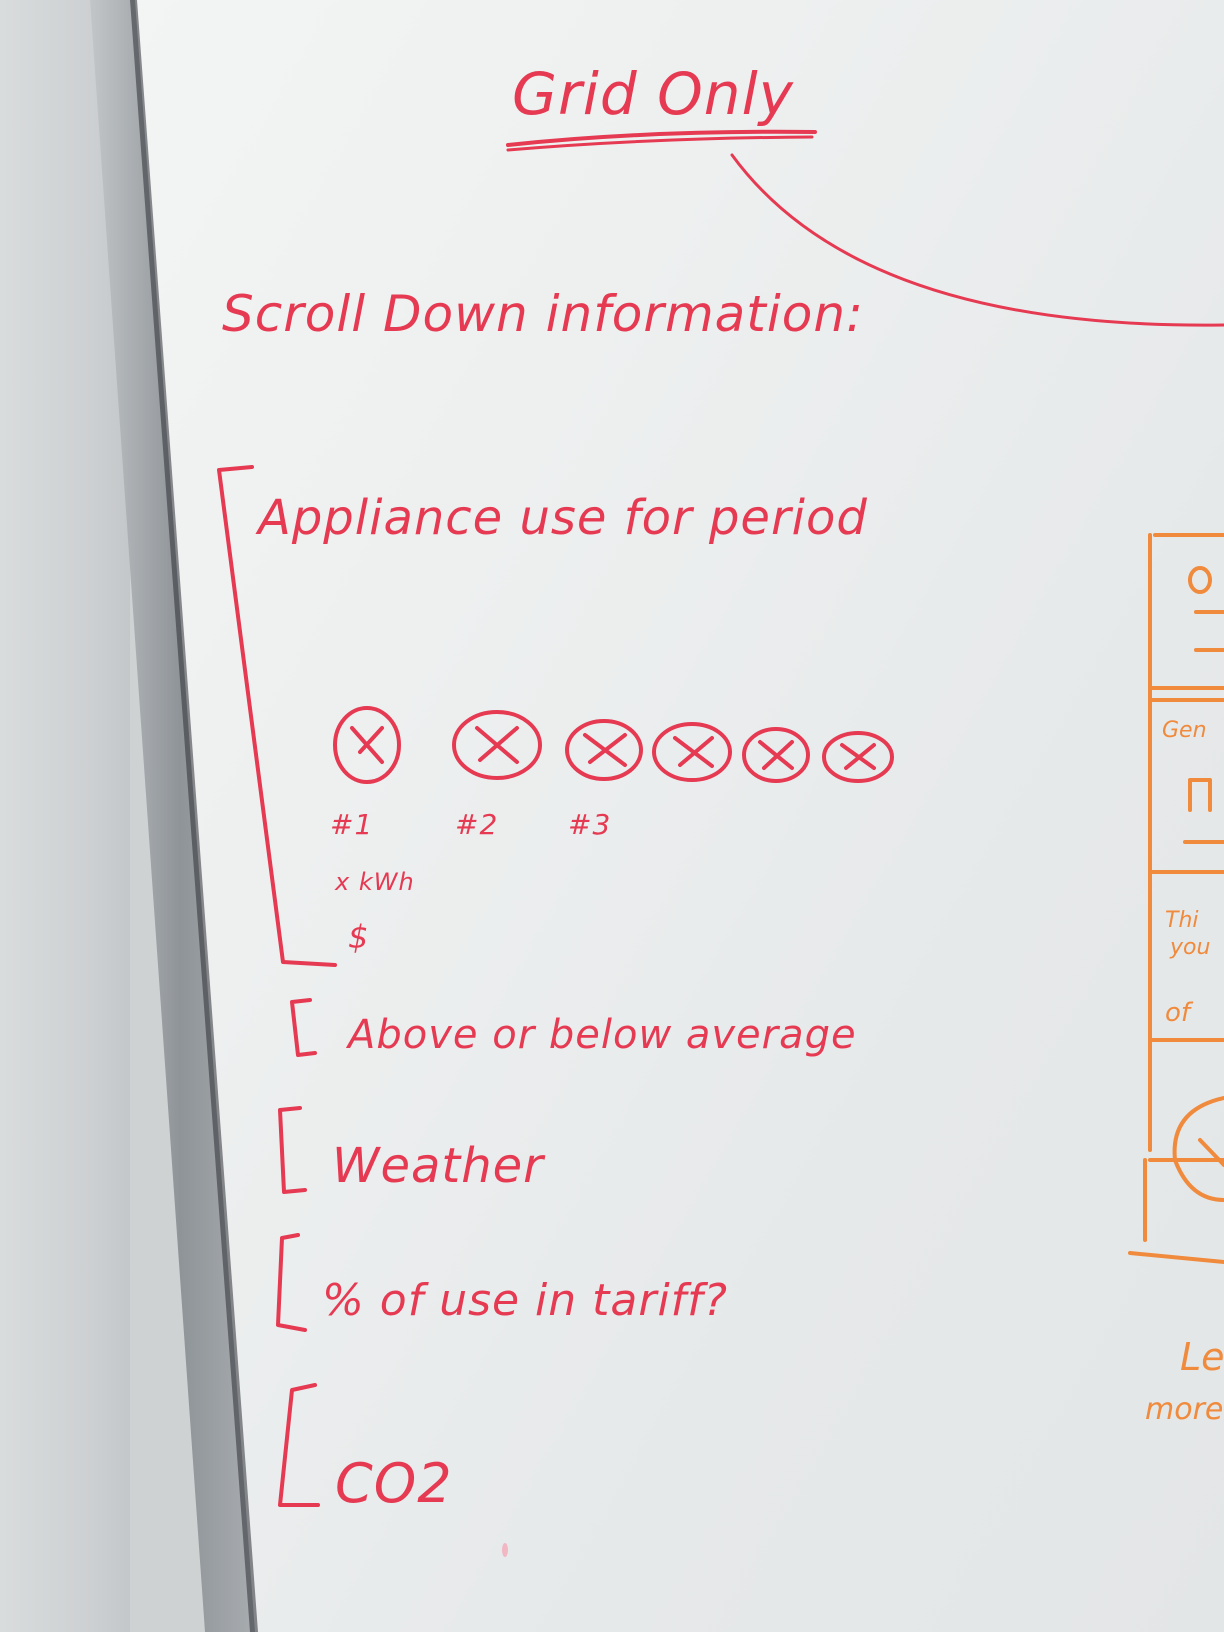  Describe the element at coordinates (292, 1150) in the screenshot. I see `bracket-weather` at that location.